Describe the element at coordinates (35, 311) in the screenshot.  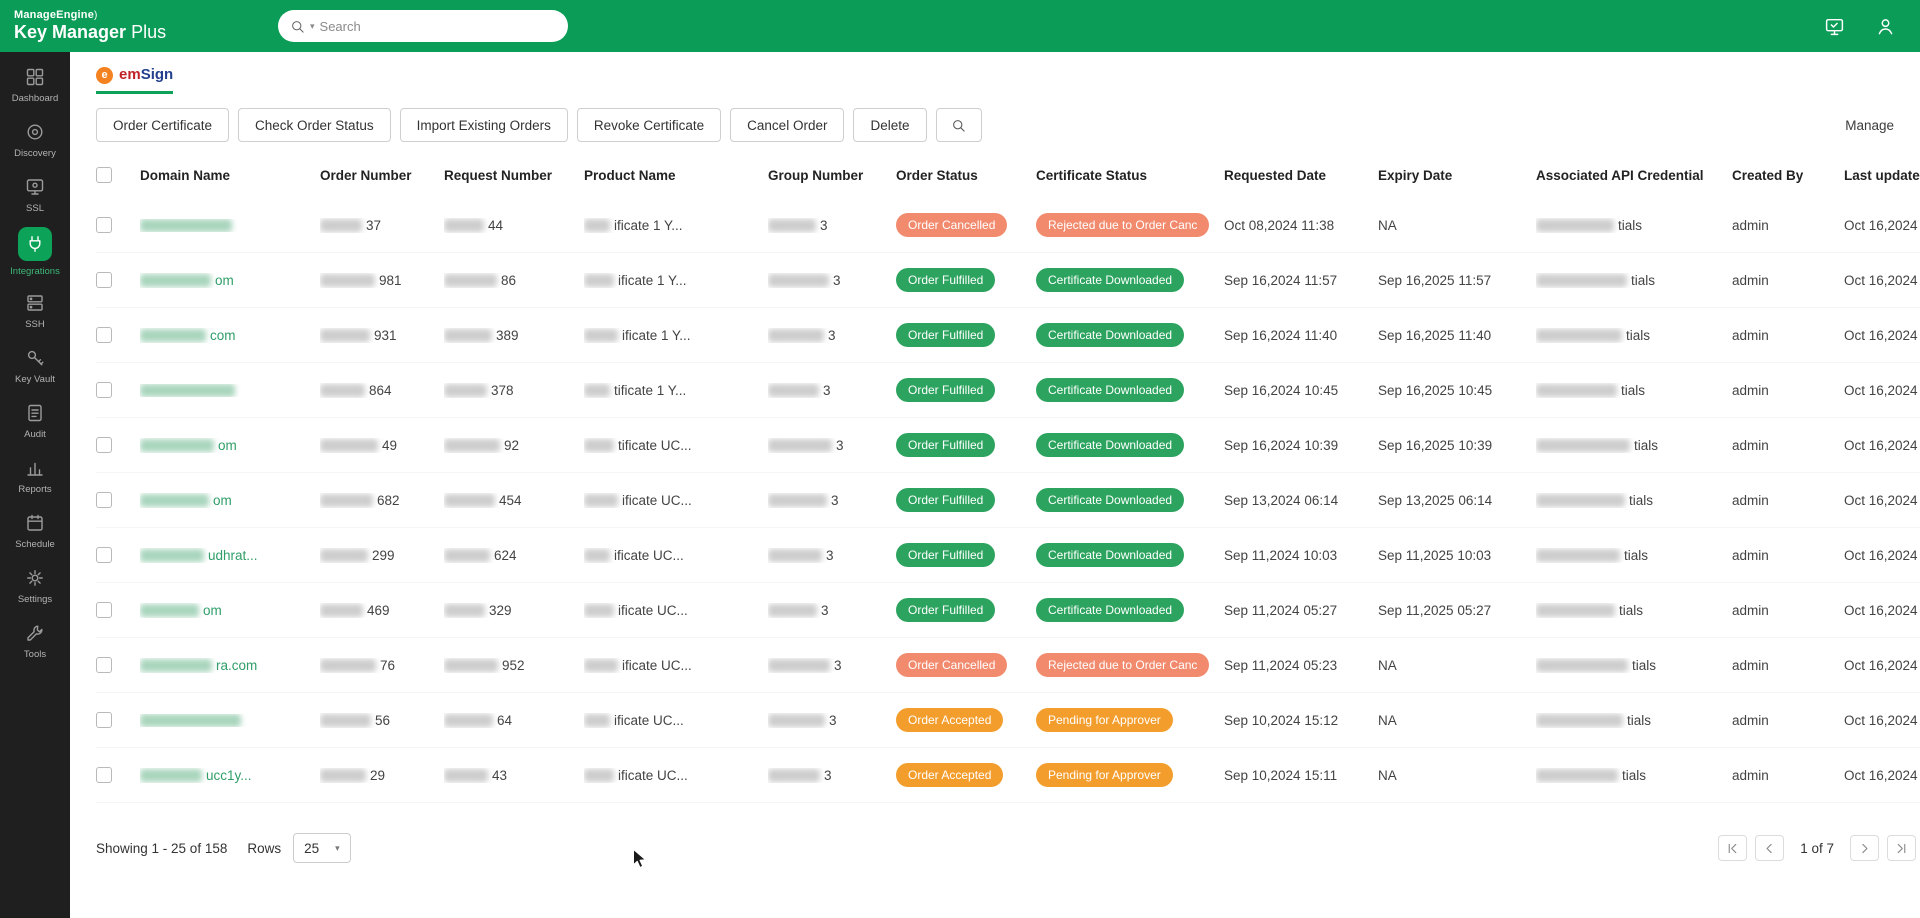
I see `sidebar-item-ssh: SSH` at that location.